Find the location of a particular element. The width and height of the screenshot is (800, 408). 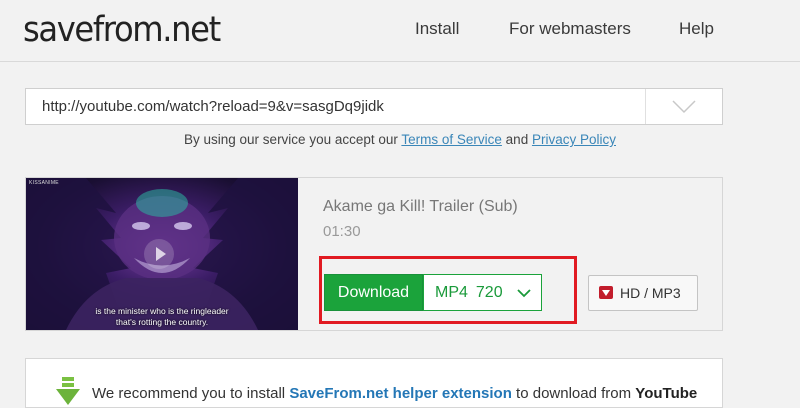

download-button: Download is located at coordinates (373, 292).